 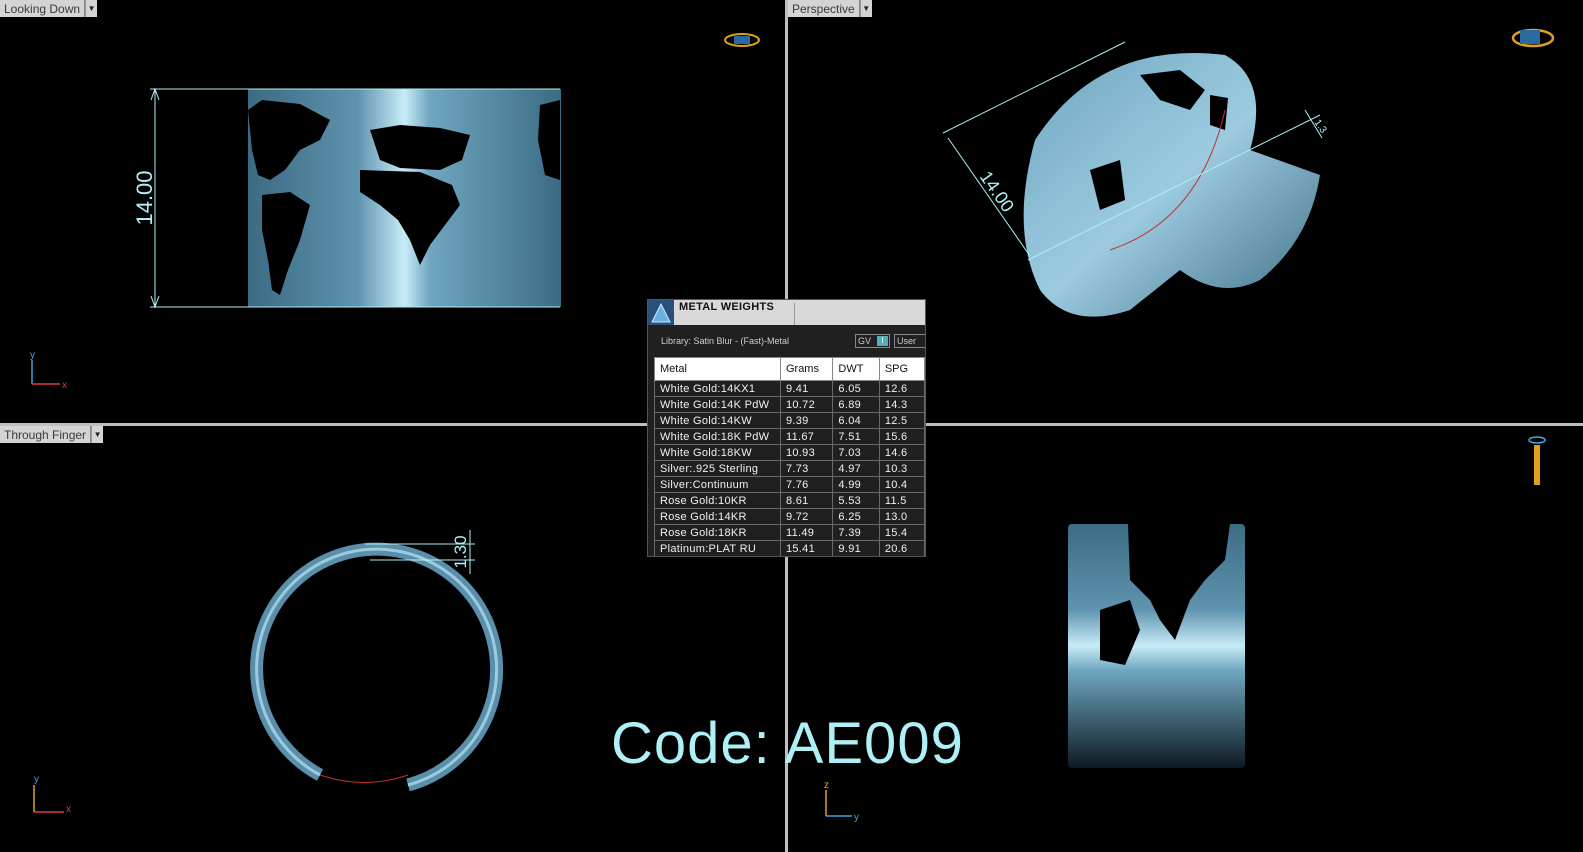 What do you see at coordinates (901, 548) in the screenshot?
I see `spg-cell: 20.6` at bounding box center [901, 548].